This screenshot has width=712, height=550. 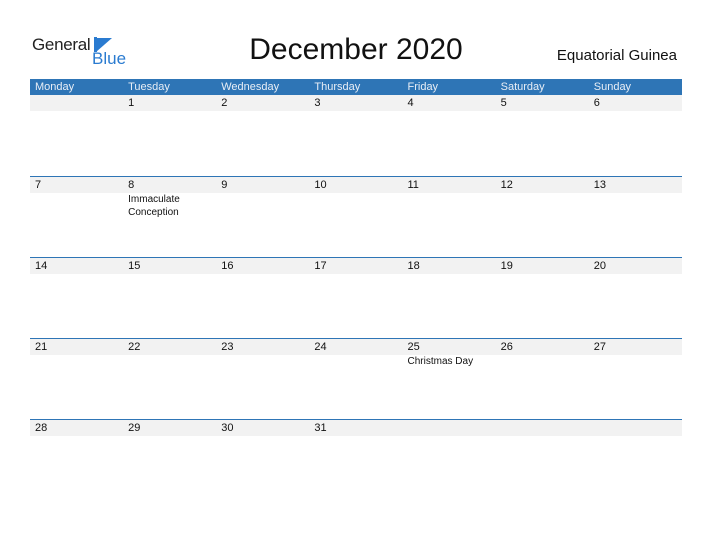 What do you see at coordinates (356, 49) in the screenshot?
I see `month-year: December 2020` at bounding box center [356, 49].